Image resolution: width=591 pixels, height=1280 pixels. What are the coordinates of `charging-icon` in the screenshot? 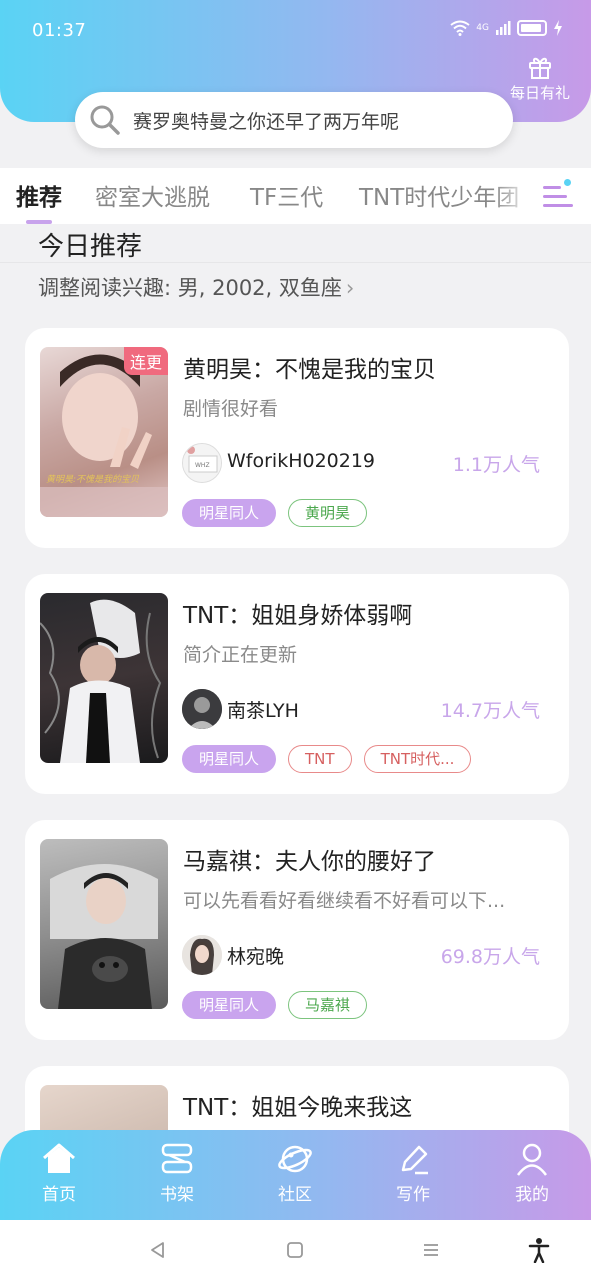 It's located at (558, 28).